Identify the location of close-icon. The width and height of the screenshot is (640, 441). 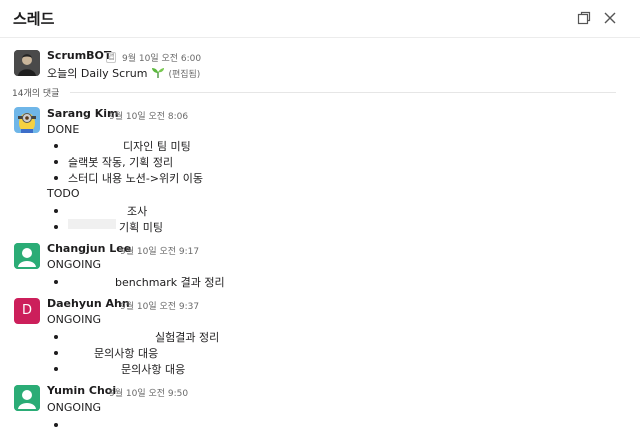
(610, 18).